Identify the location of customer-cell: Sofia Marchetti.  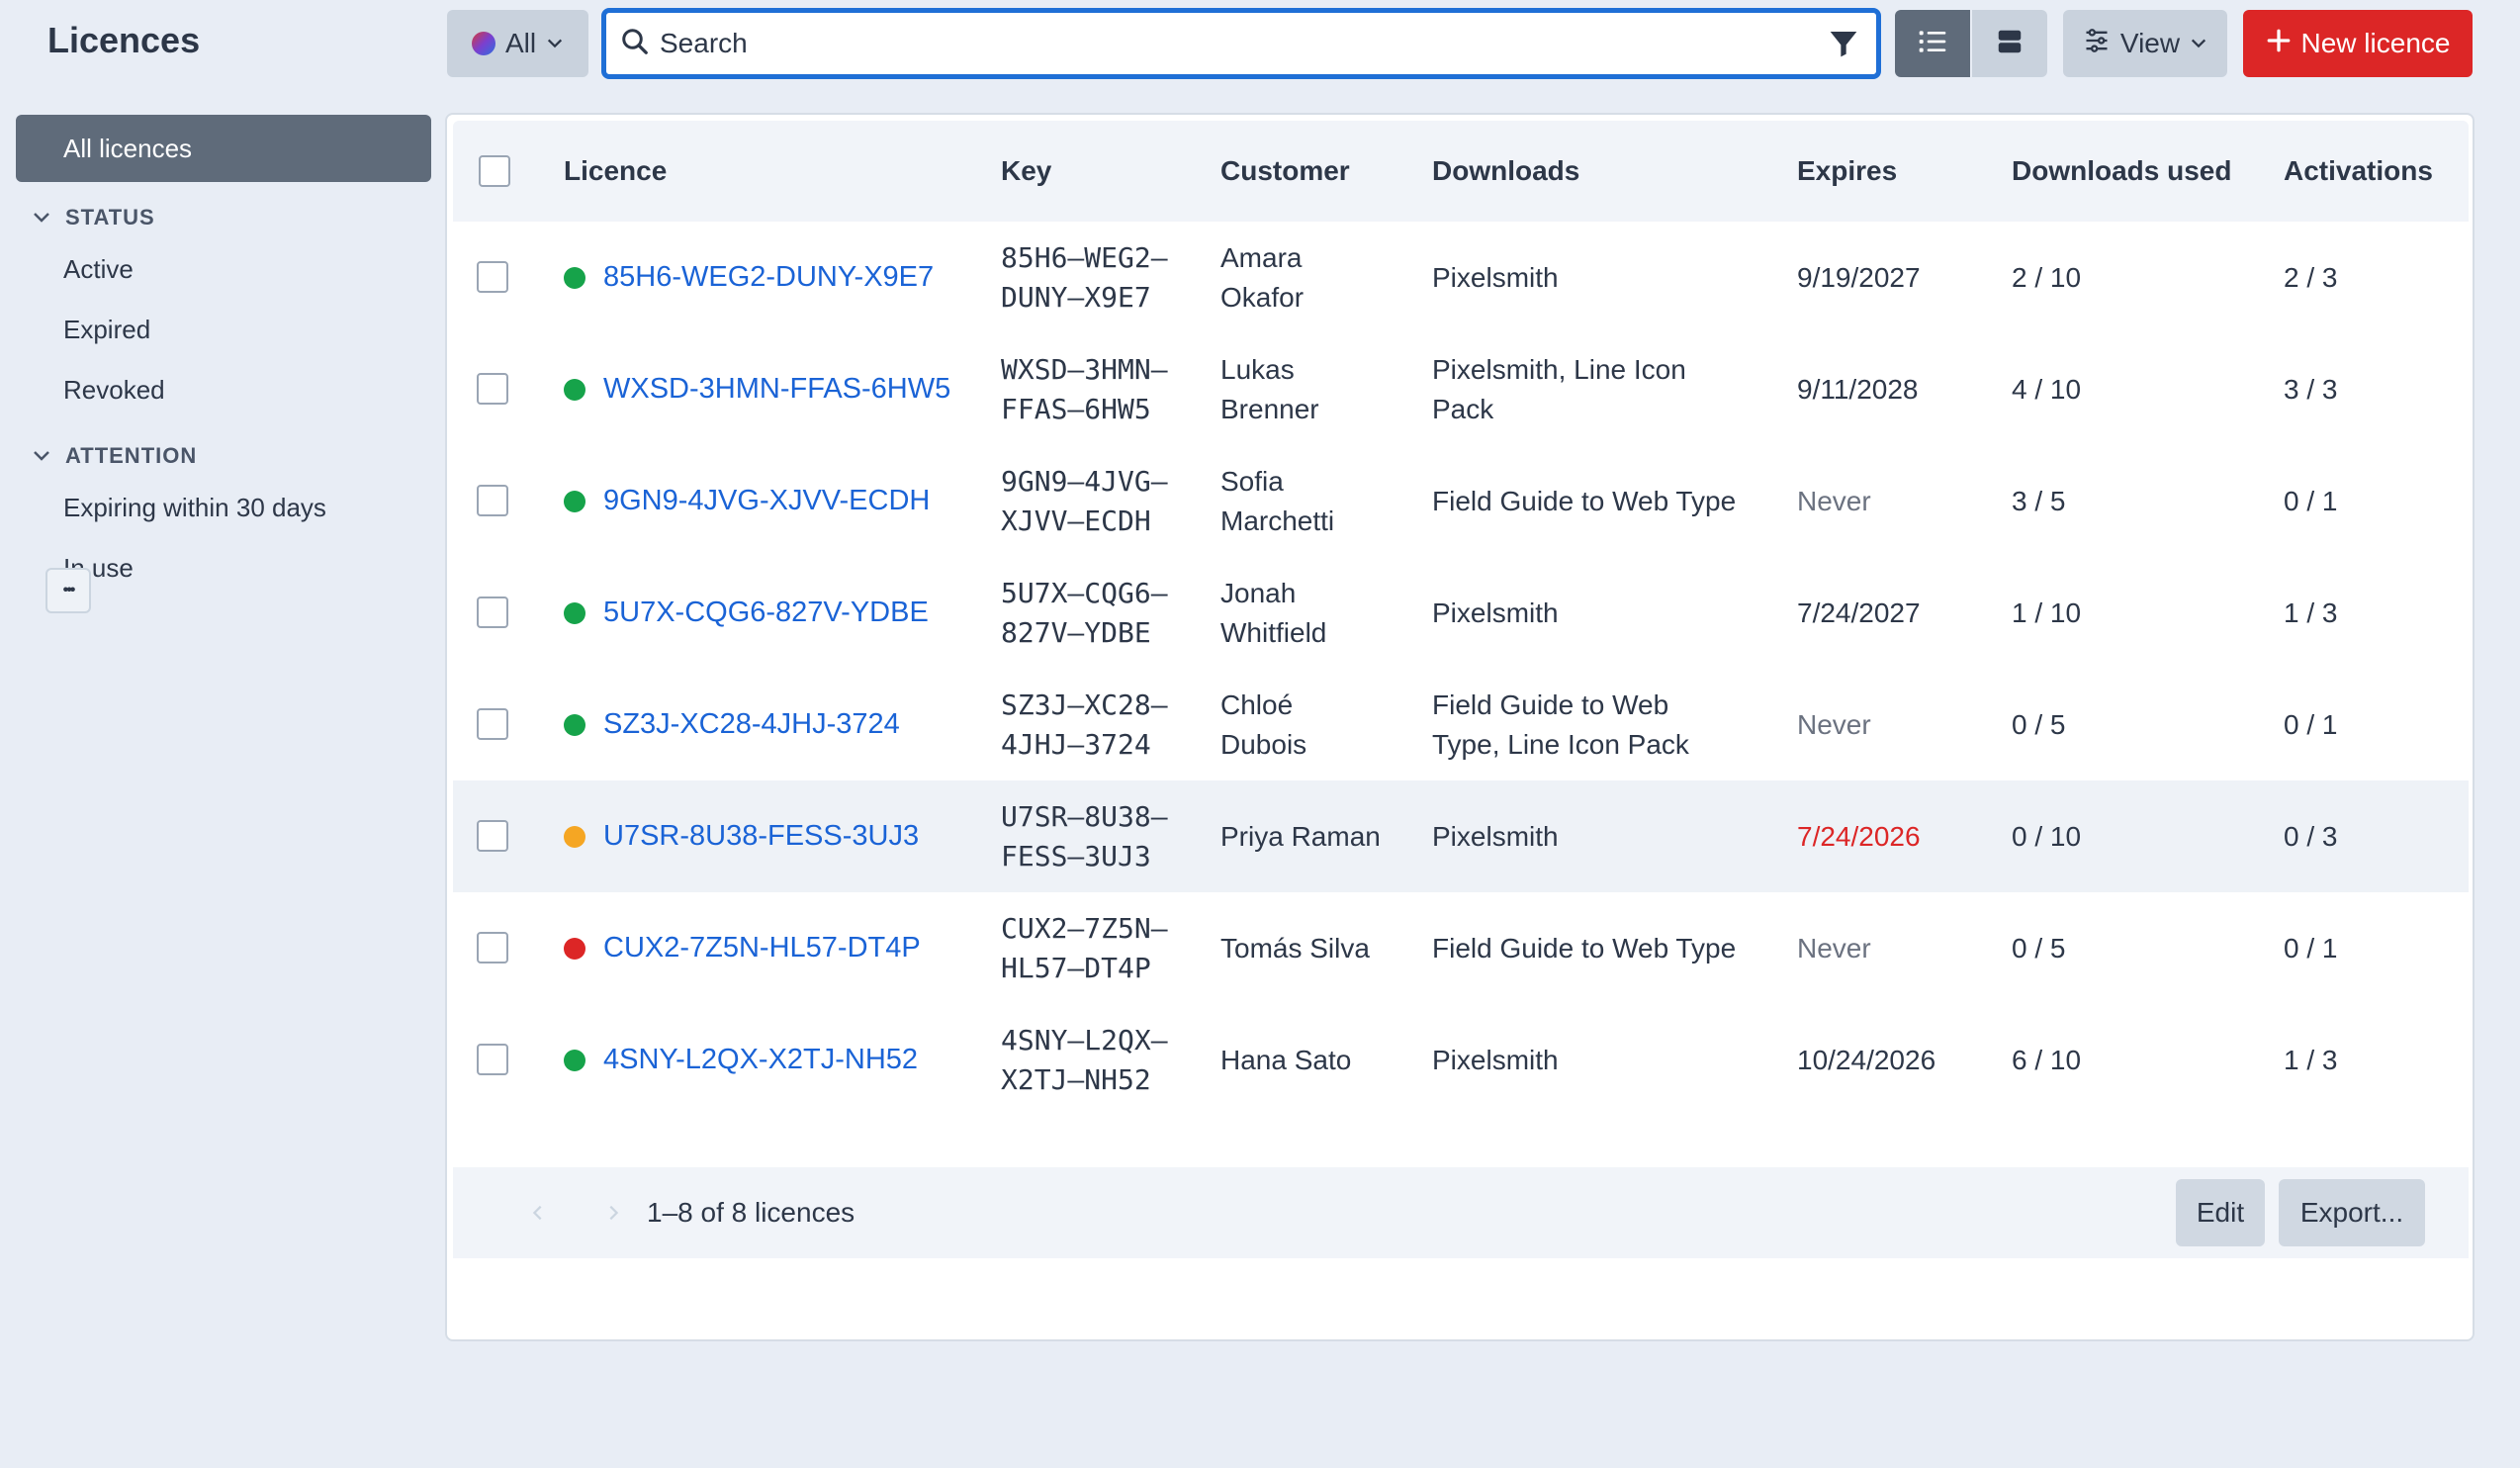
(1277, 501).